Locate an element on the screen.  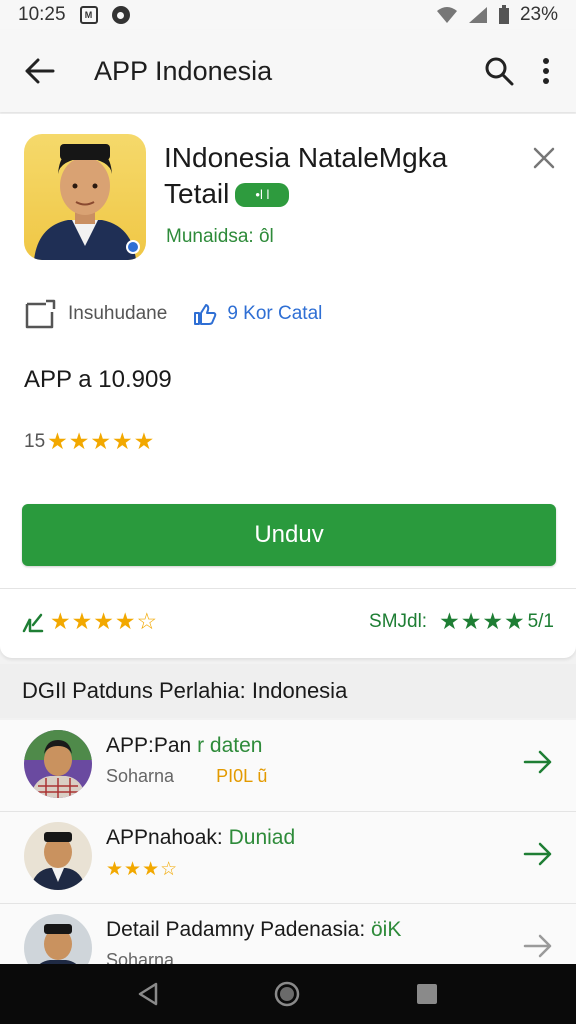
notification-icon: M is located at coordinates (88, 15).